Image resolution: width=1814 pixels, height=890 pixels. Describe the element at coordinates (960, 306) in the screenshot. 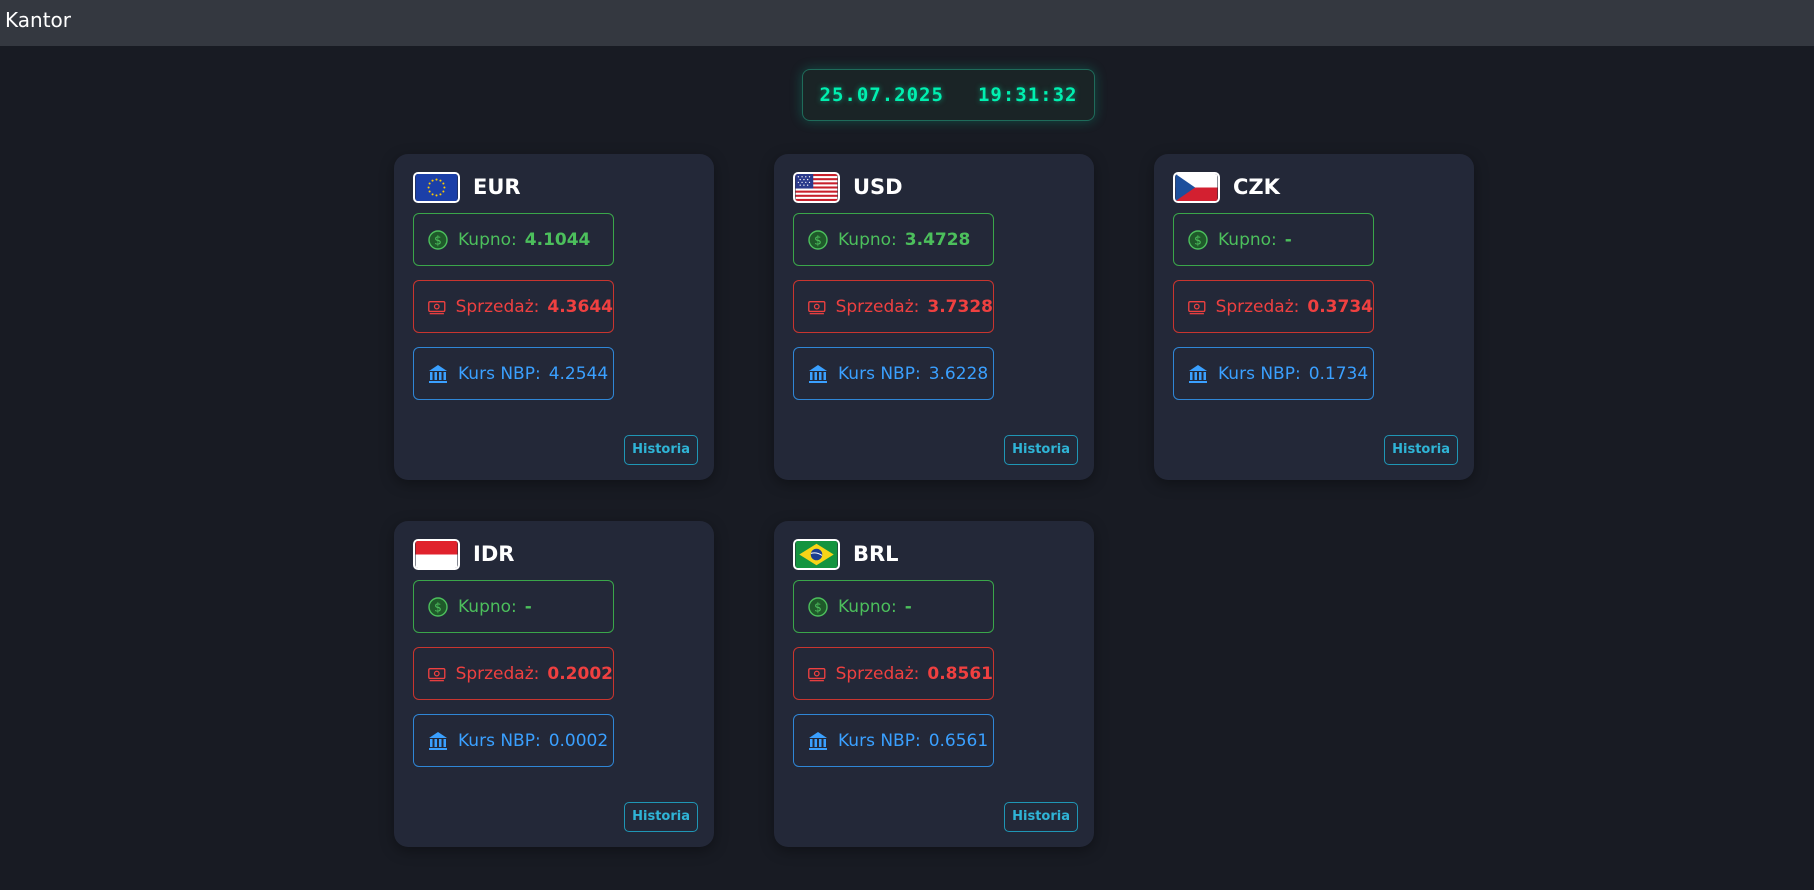

I see `sell-value: 3.7328` at that location.